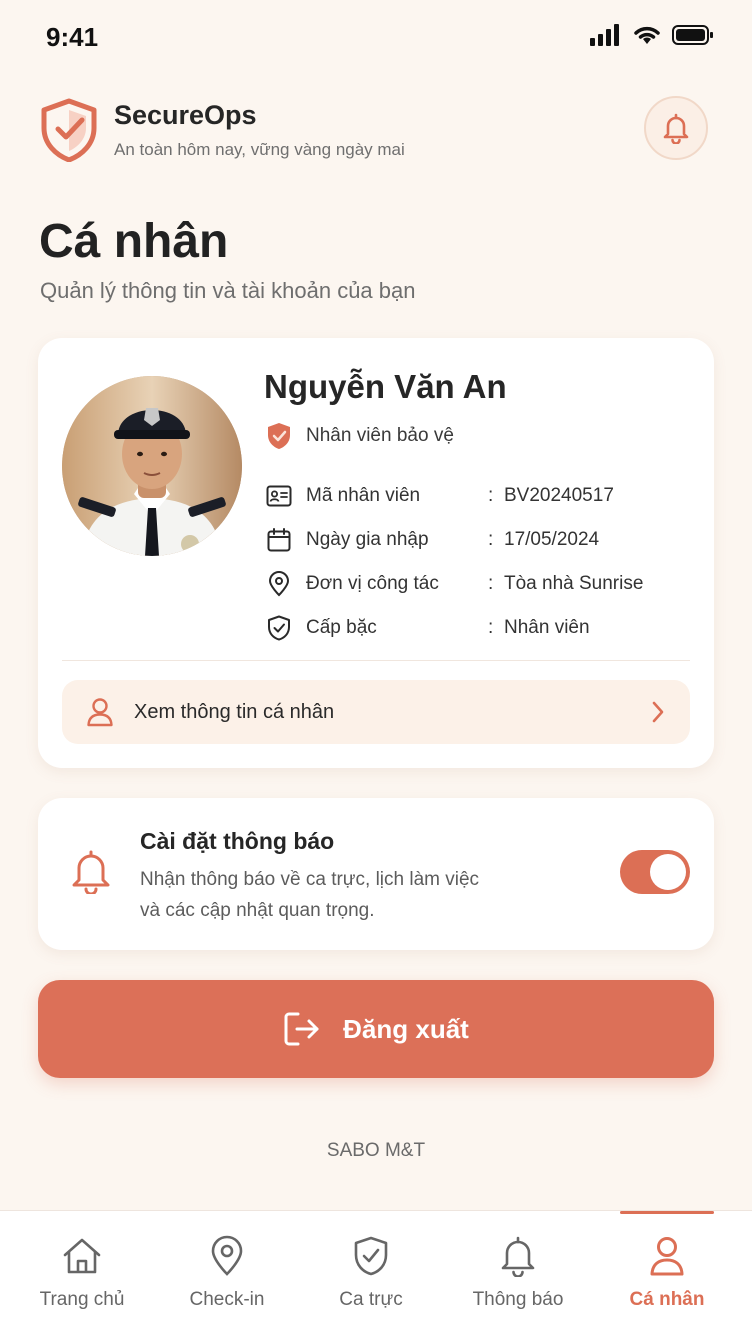  Describe the element at coordinates (279, 436) in the screenshot. I see `shield-icon` at that location.